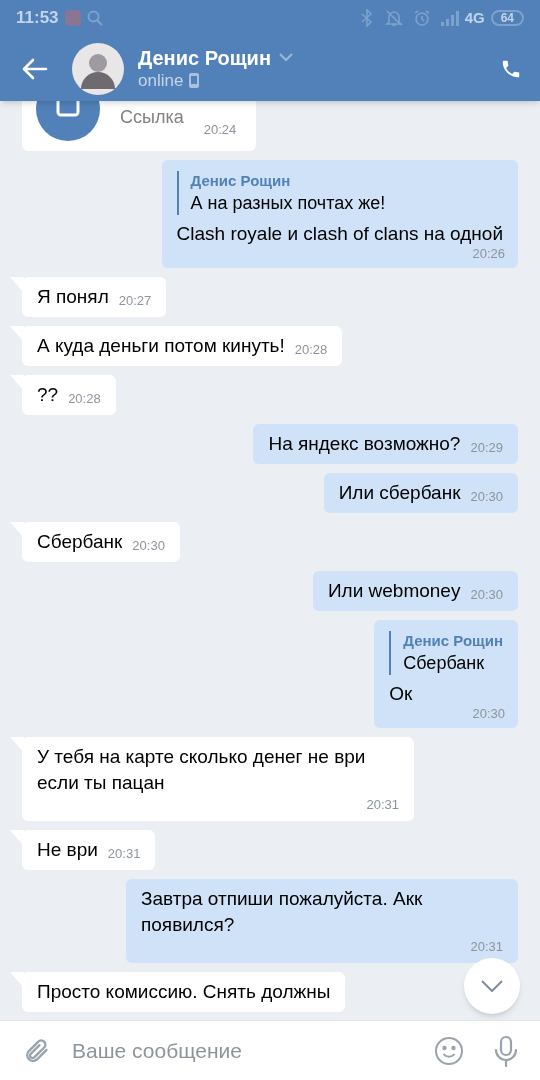  What do you see at coordinates (184, 992) in the screenshot?
I see `message-text: Просто комиссию. Снять должны` at bounding box center [184, 992].